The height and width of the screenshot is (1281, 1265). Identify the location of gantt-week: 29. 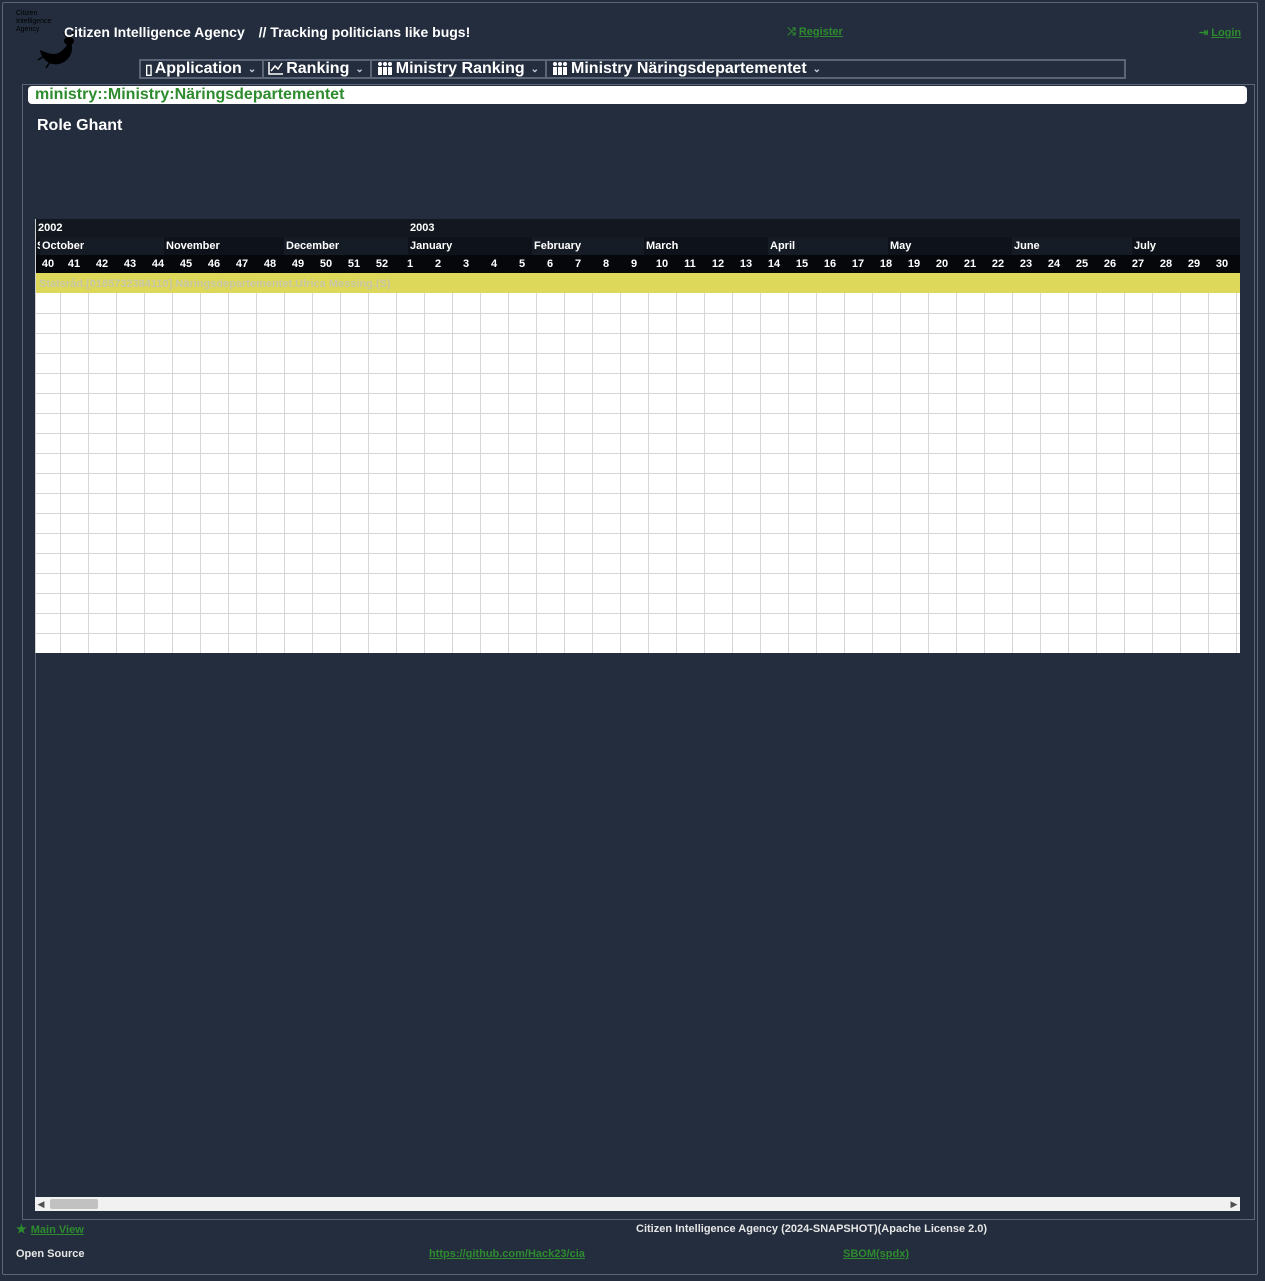
(1194, 264).